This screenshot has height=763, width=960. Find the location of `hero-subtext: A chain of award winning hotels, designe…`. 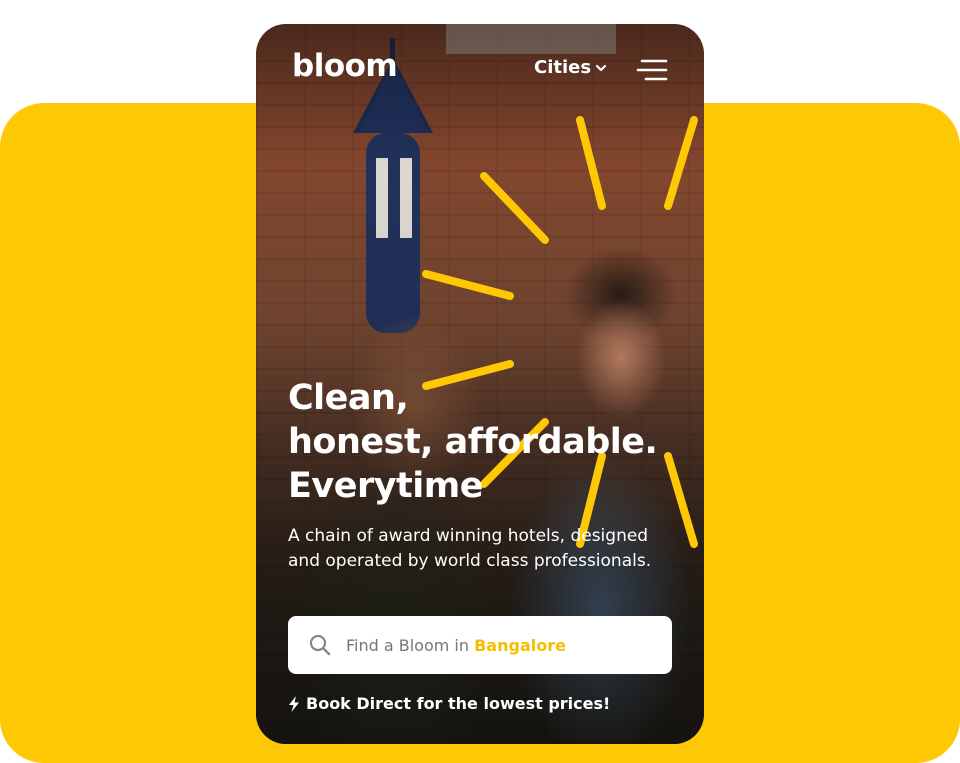

hero-subtext: A chain of award winning hotels, designe… is located at coordinates (470, 548).